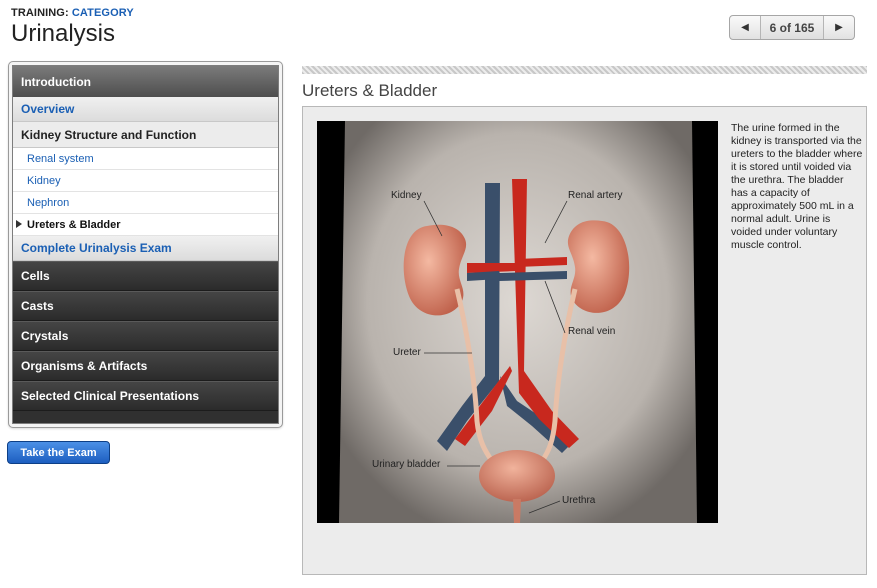 The width and height of the screenshot is (877, 588). I want to click on sidebar-subitem-ureters-bladder: Ureters & Bladder, so click(145, 225).